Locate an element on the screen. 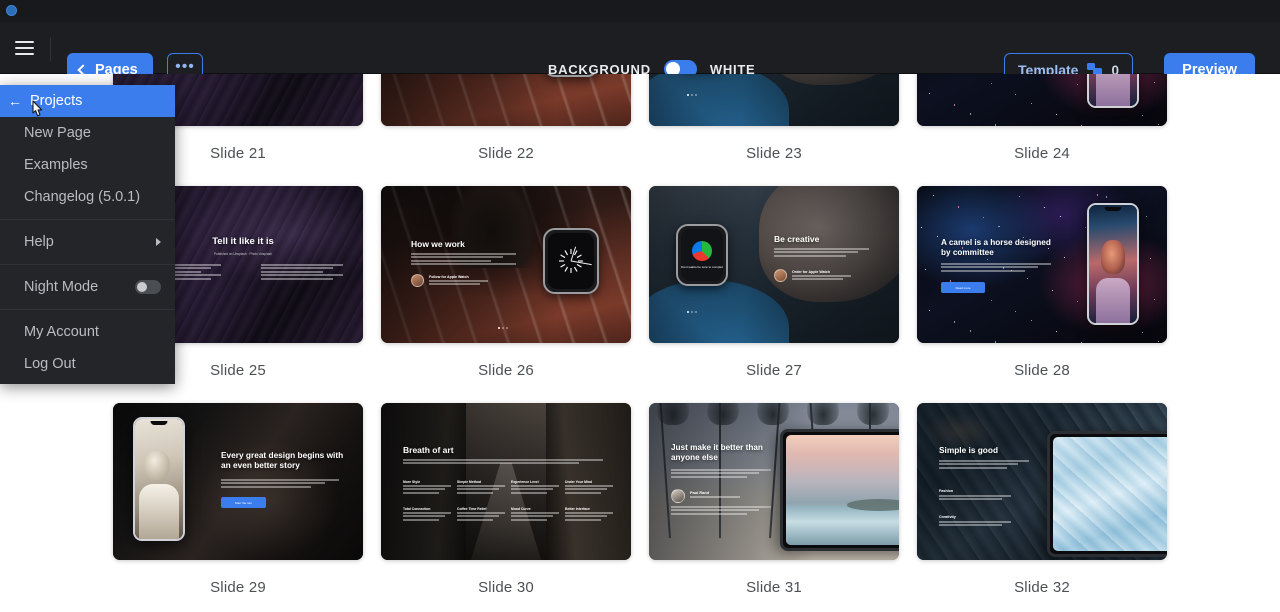 This screenshot has height=612, width=1280. slide-thumbnail: Simple is good Fashion Creativity is located at coordinates (1042, 481).